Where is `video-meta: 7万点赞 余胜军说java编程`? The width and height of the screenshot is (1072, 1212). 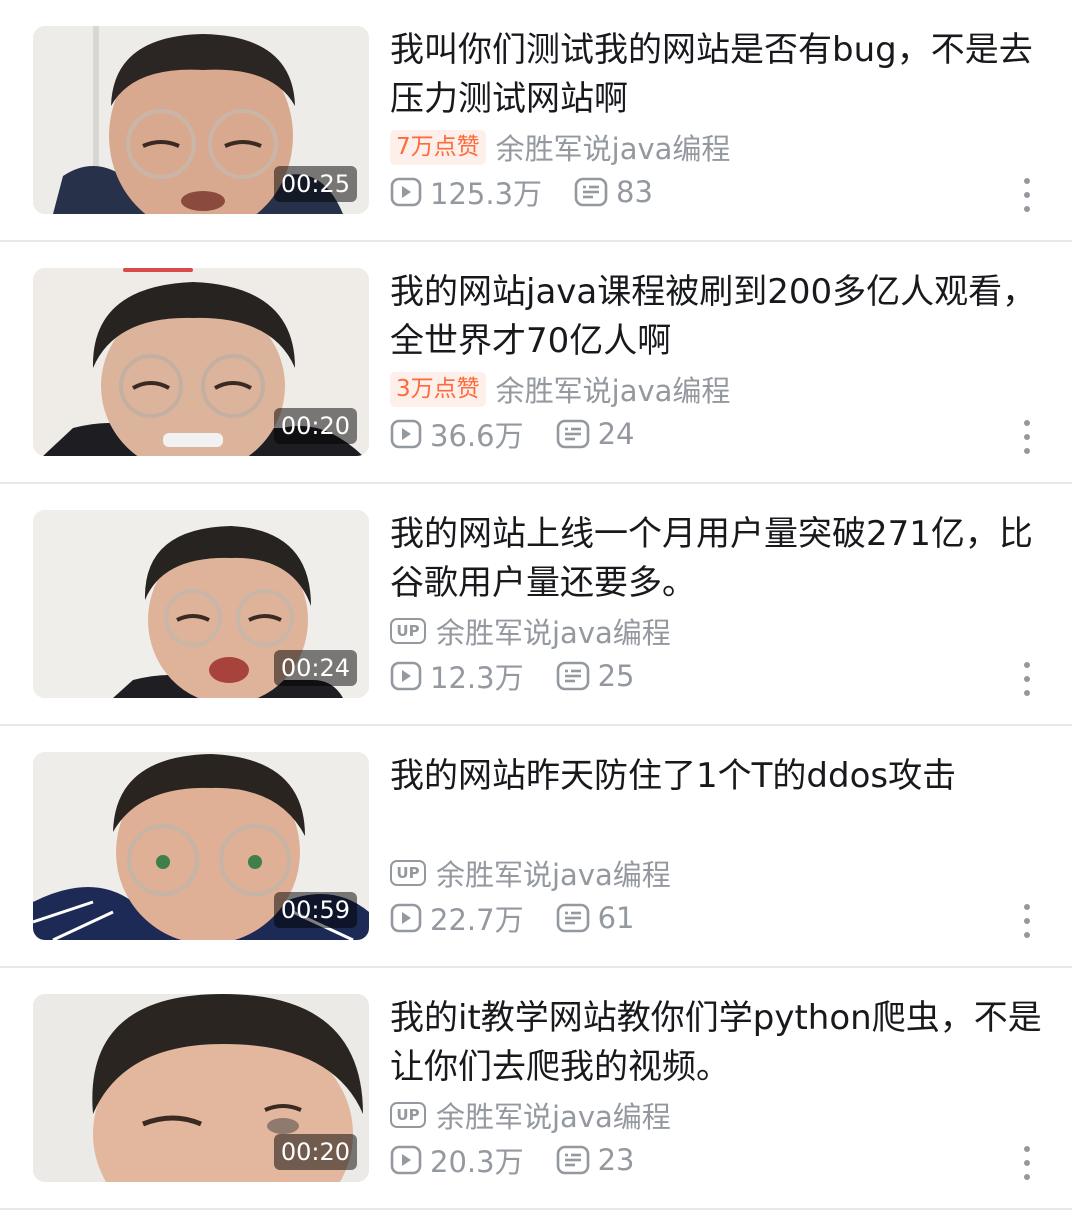 video-meta: 7万点赞 余胜军说java编程 is located at coordinates (560, 147).